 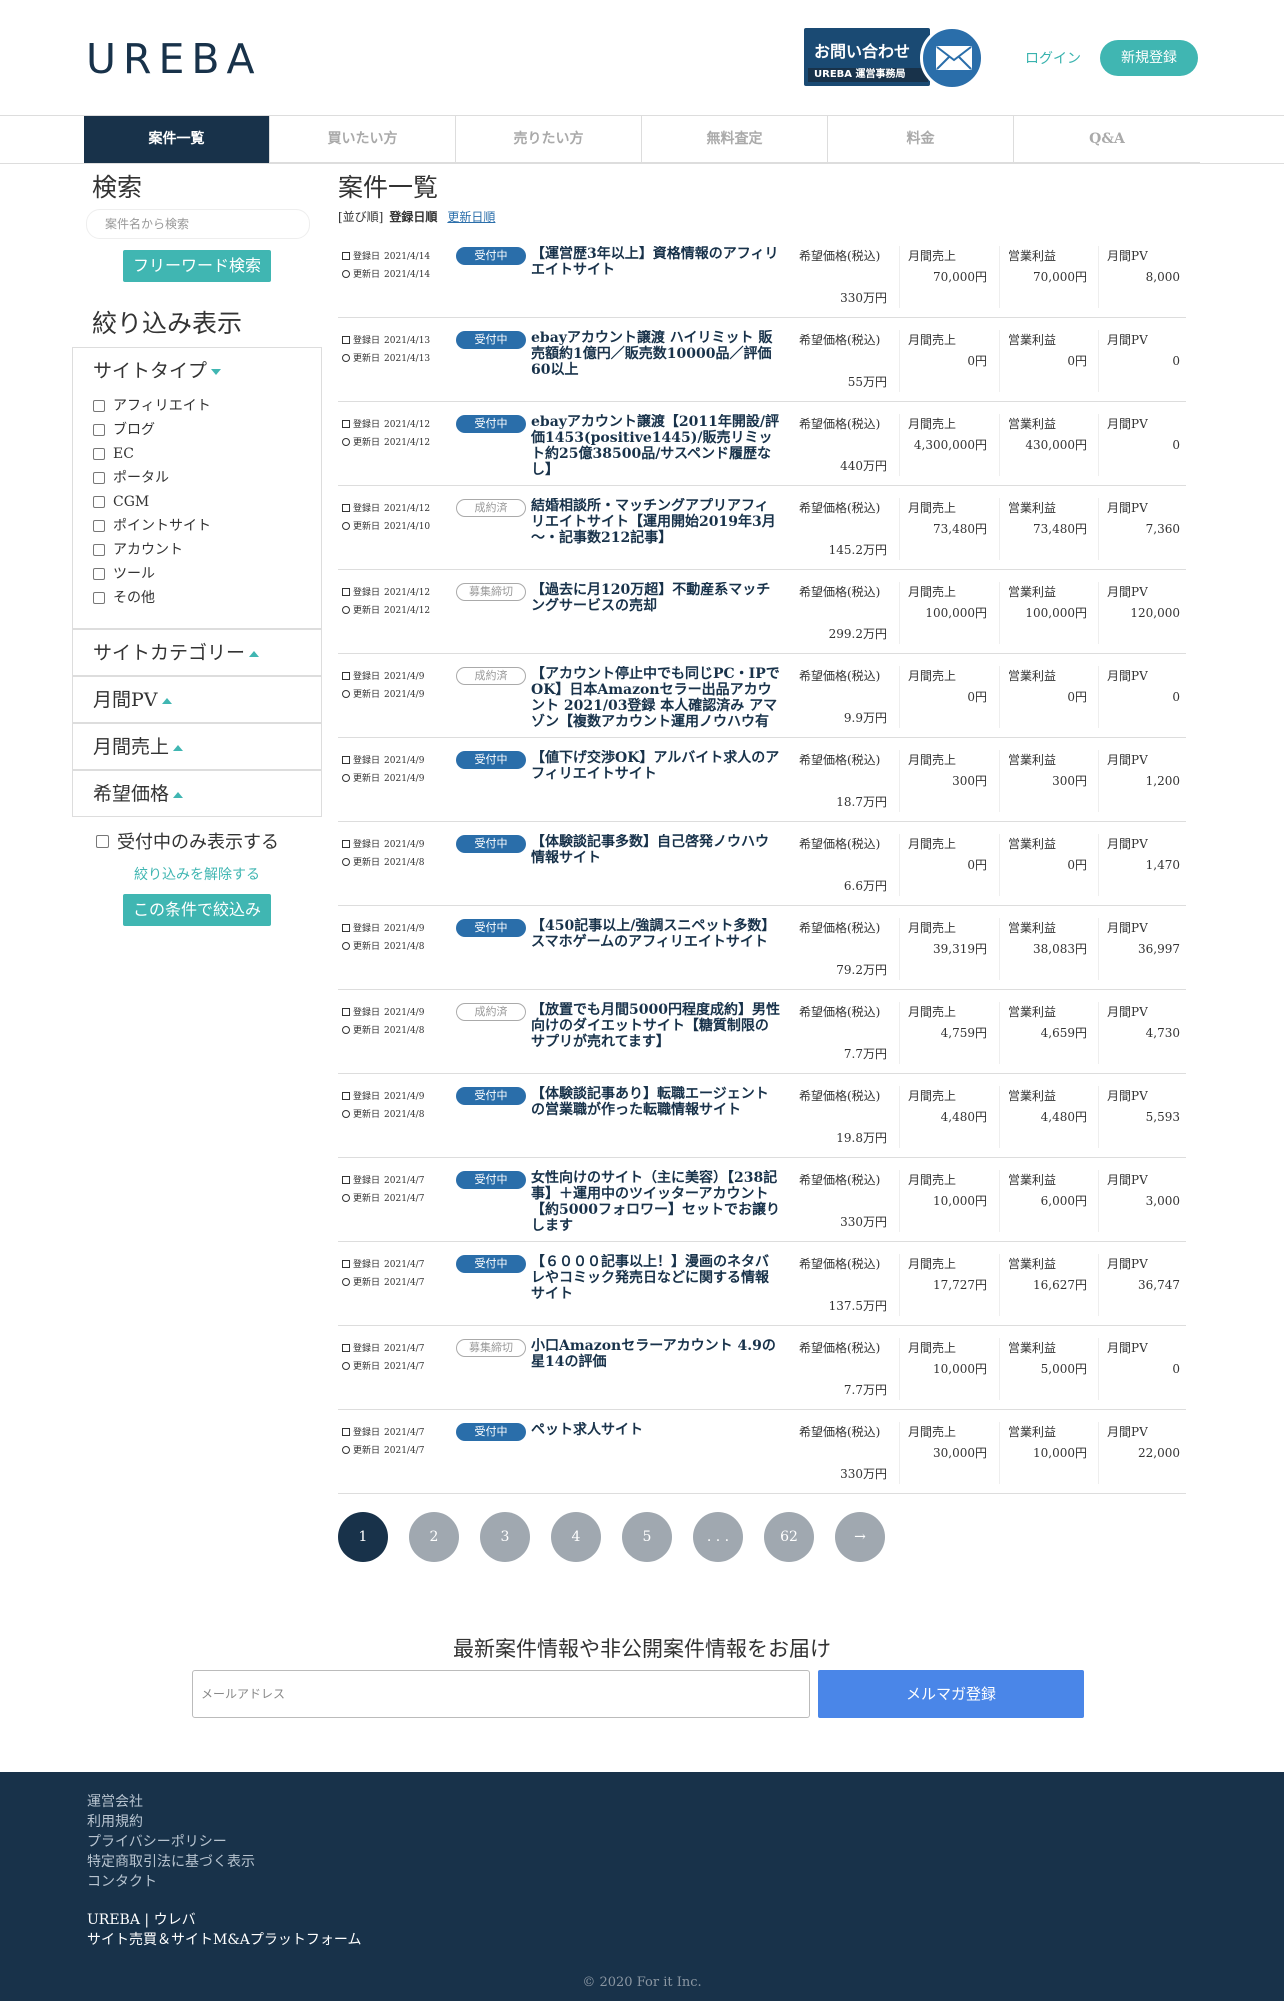 I want to click on contact-banner: お問い合わせ UREBA 運営事務局, so click(x=895, y=58).